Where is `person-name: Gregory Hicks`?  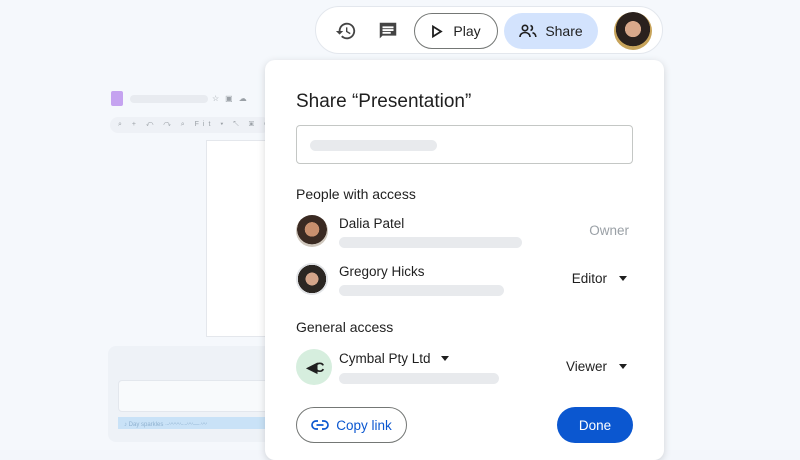 person-name: Gregory Hicks is located at coordinates (382, 271).